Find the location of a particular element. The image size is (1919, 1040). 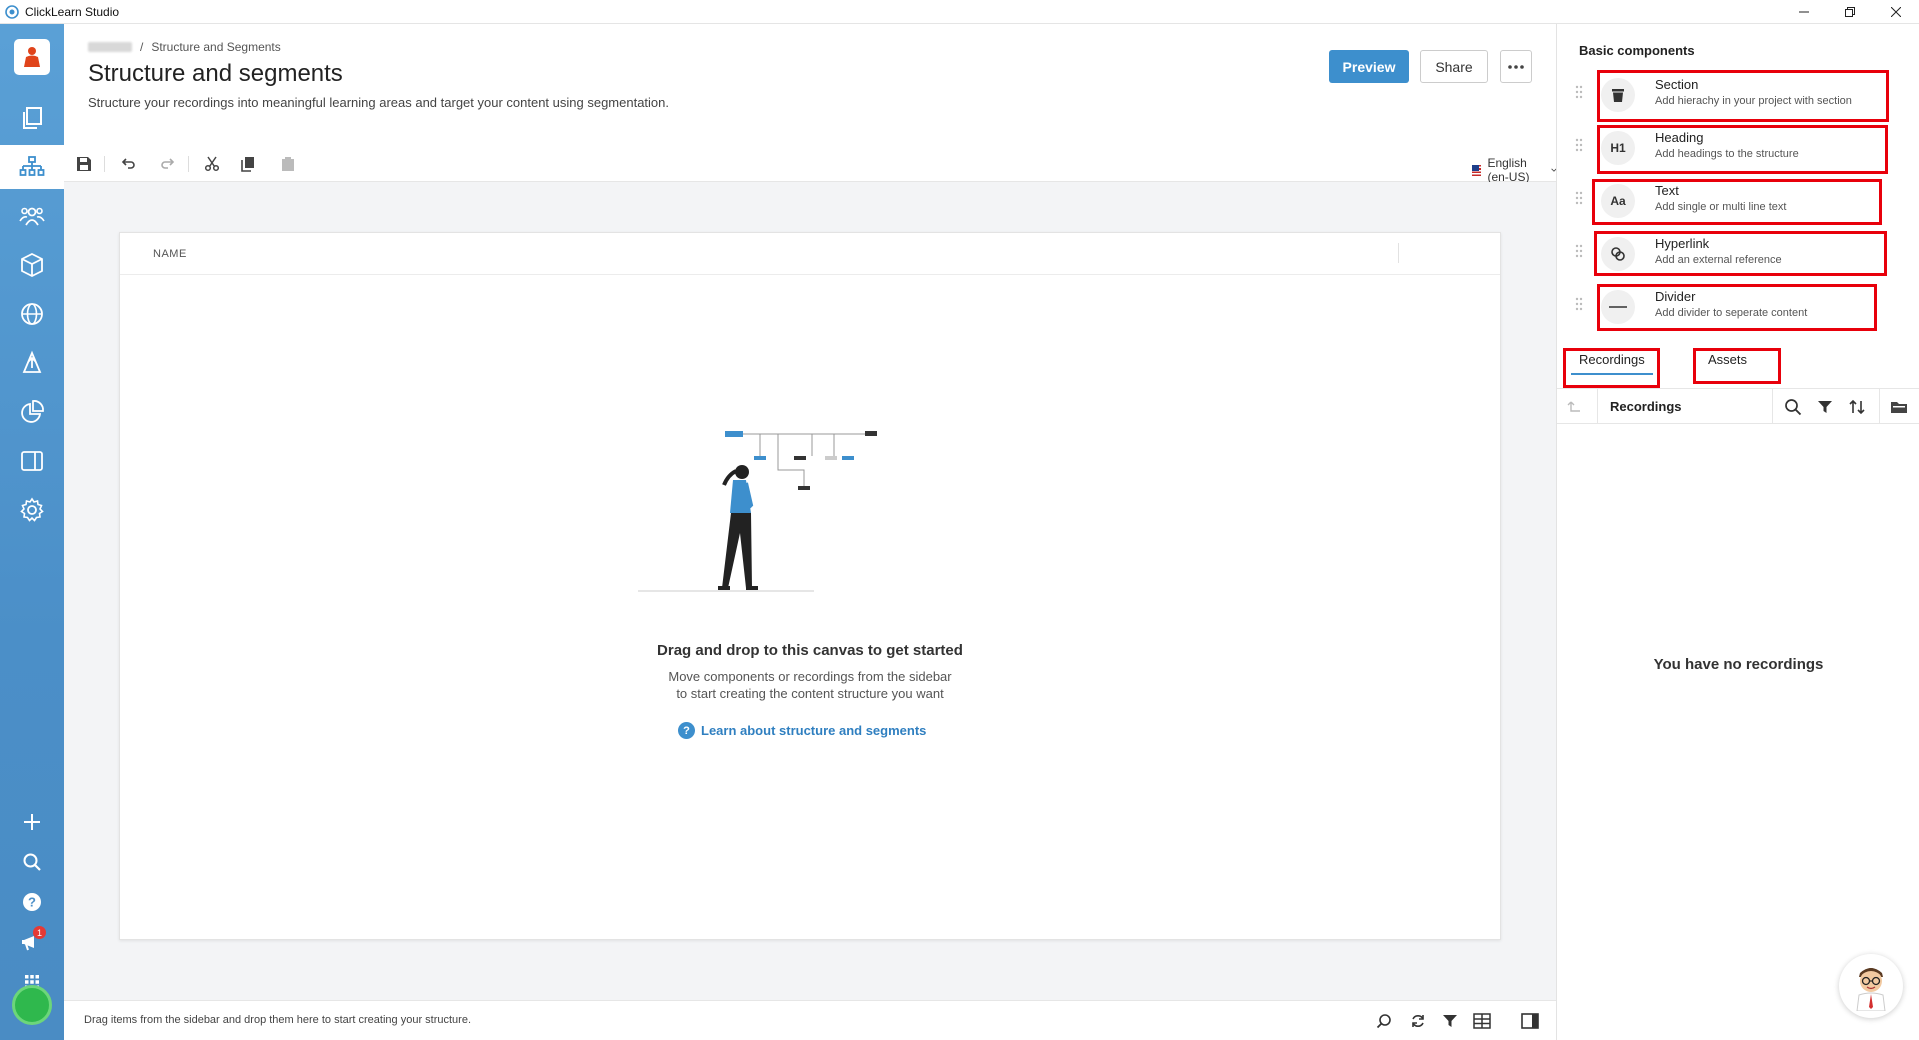

nav-users is located at coordinates (32, 216).